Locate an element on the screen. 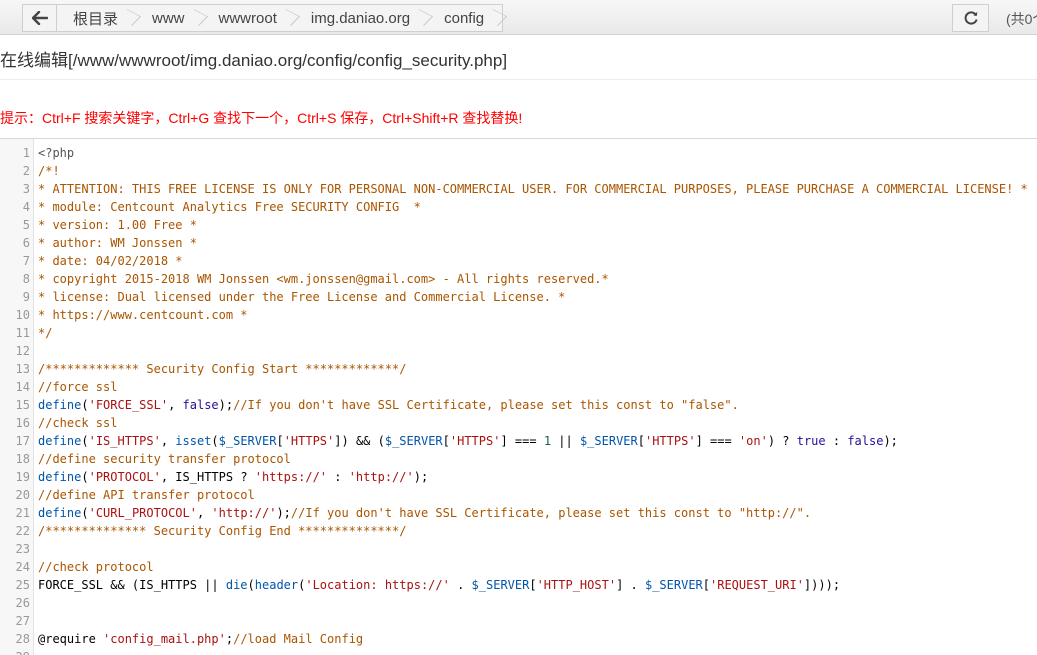 Image resolution: width=1037 pixels, height=655 pixels. code-token: 'PROTOCOL' is located at coordinates (124, 477).